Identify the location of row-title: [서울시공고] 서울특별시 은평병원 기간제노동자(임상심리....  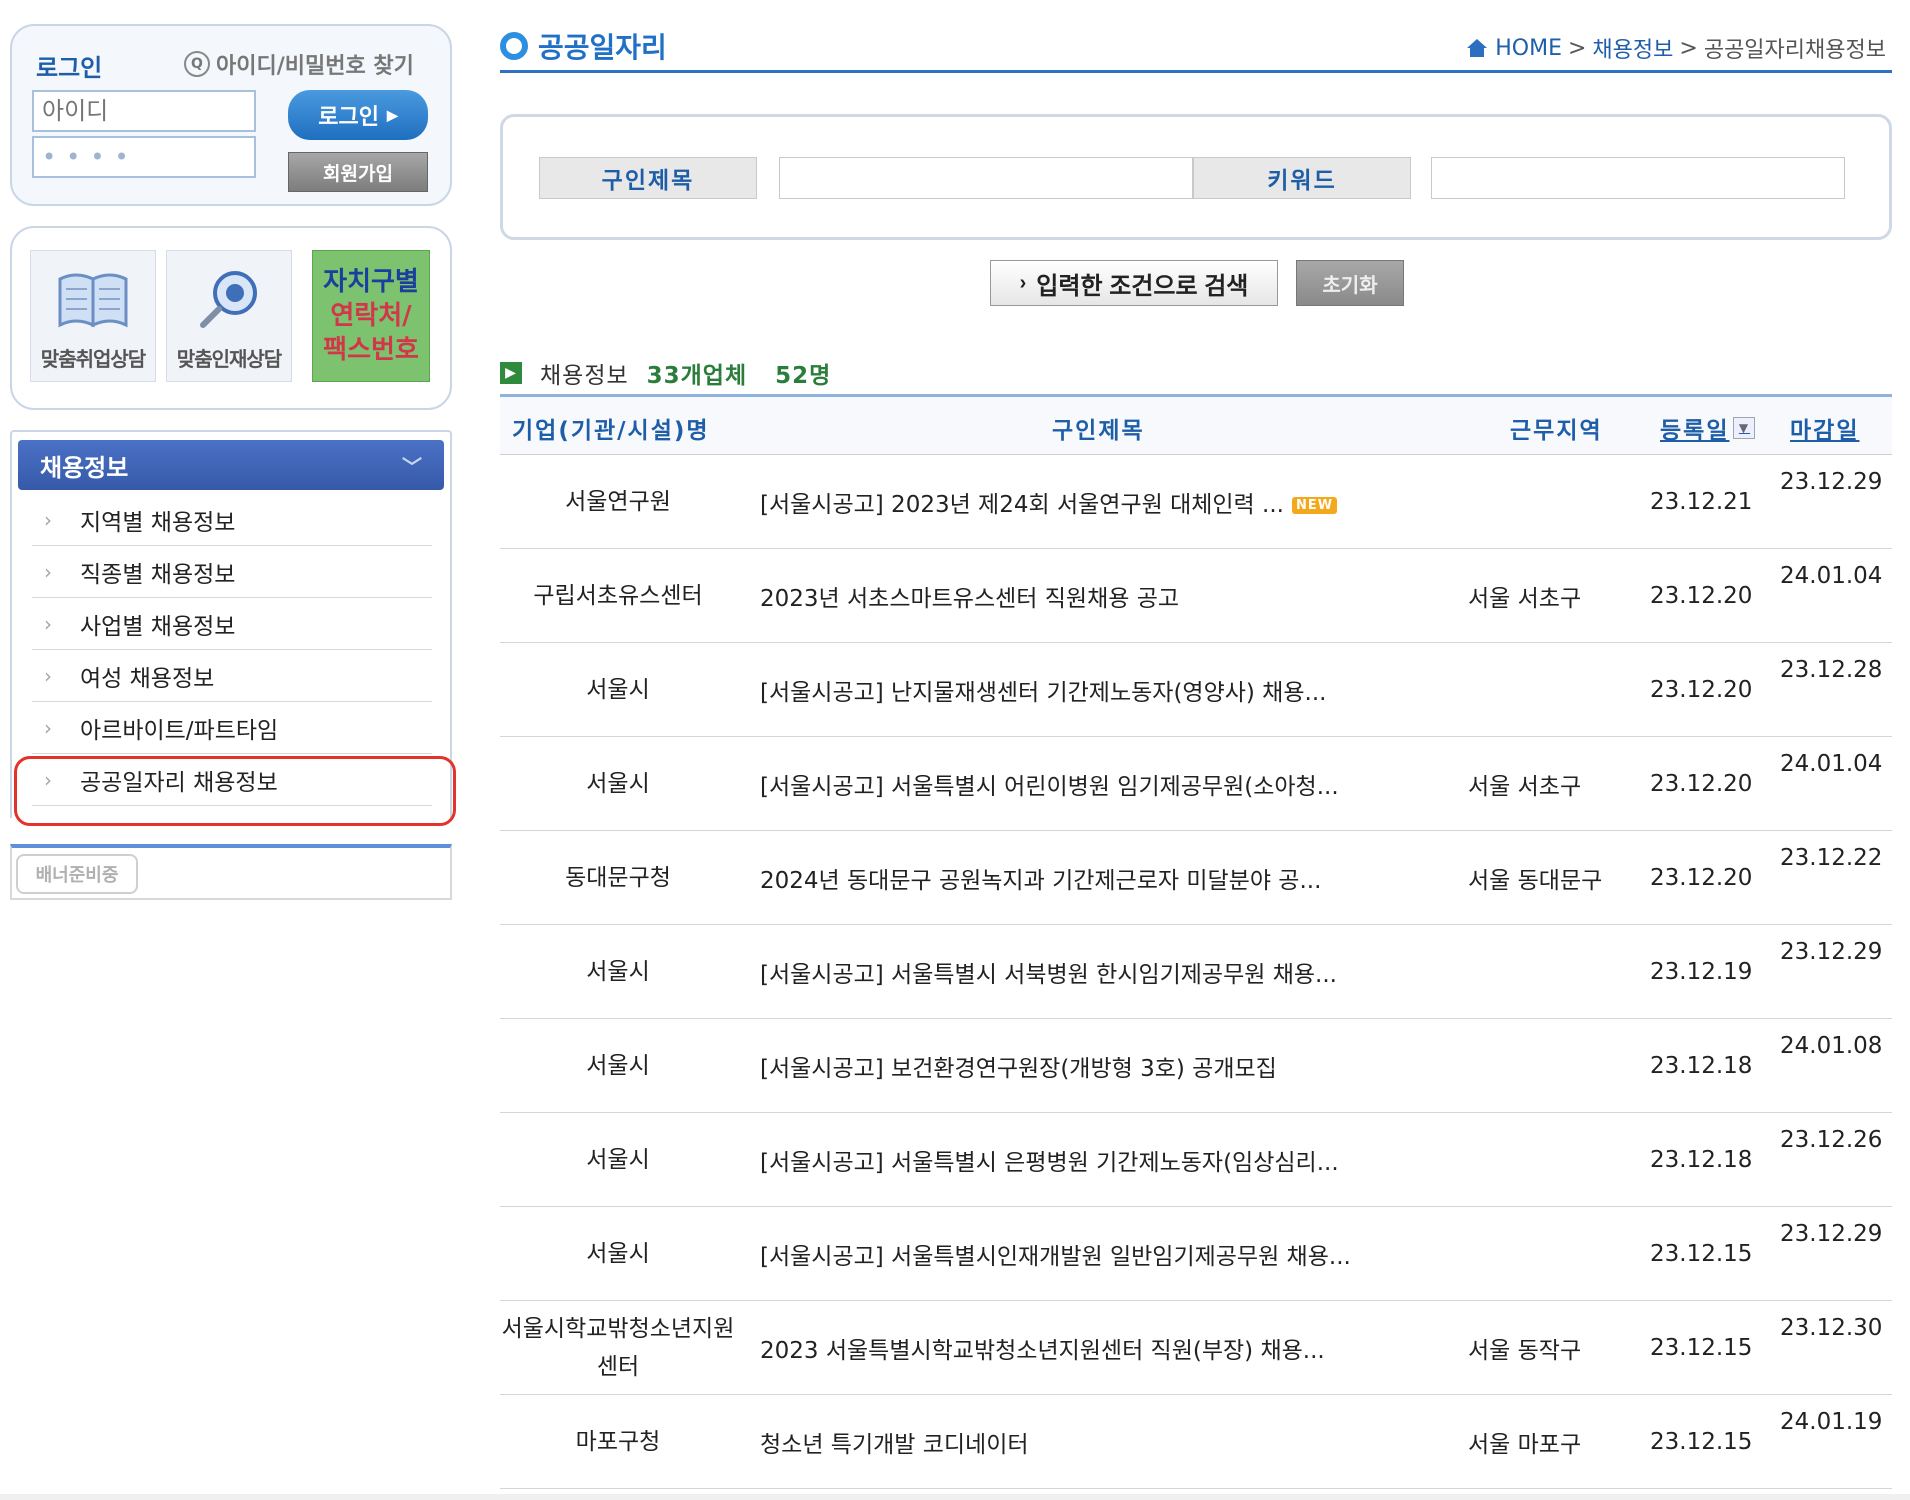
(1049, 1160).